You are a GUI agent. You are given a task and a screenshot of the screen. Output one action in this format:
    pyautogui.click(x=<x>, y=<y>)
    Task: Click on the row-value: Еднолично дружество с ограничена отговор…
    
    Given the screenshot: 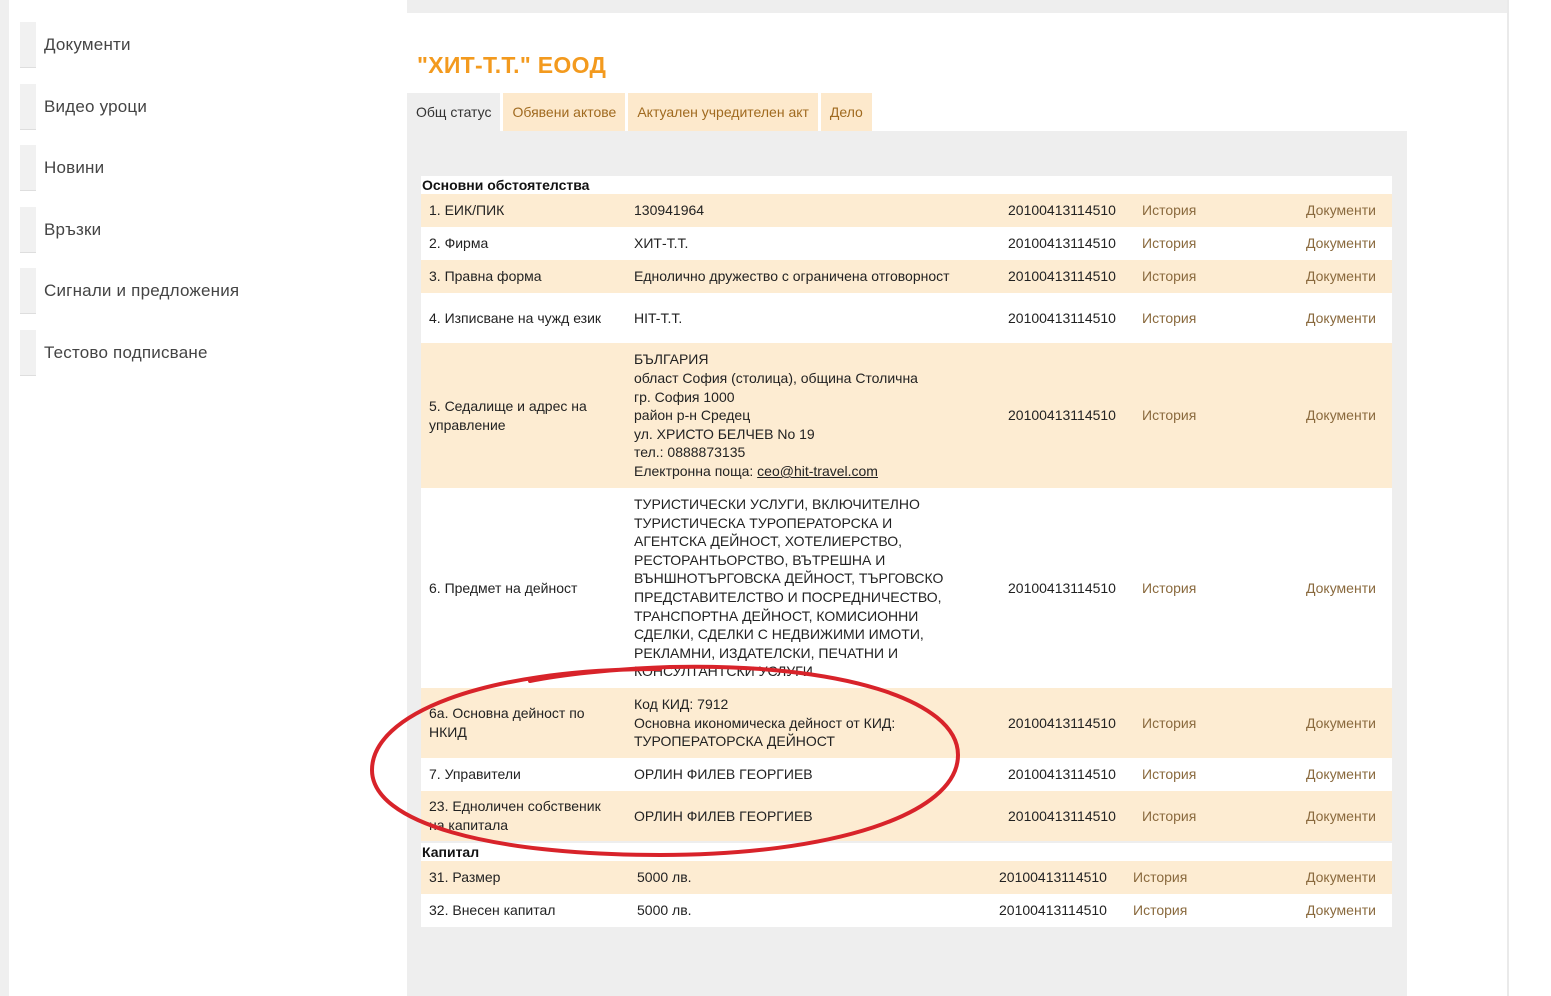 What is the action you would take?
    pyautogui.click(x=792, y=276)
    